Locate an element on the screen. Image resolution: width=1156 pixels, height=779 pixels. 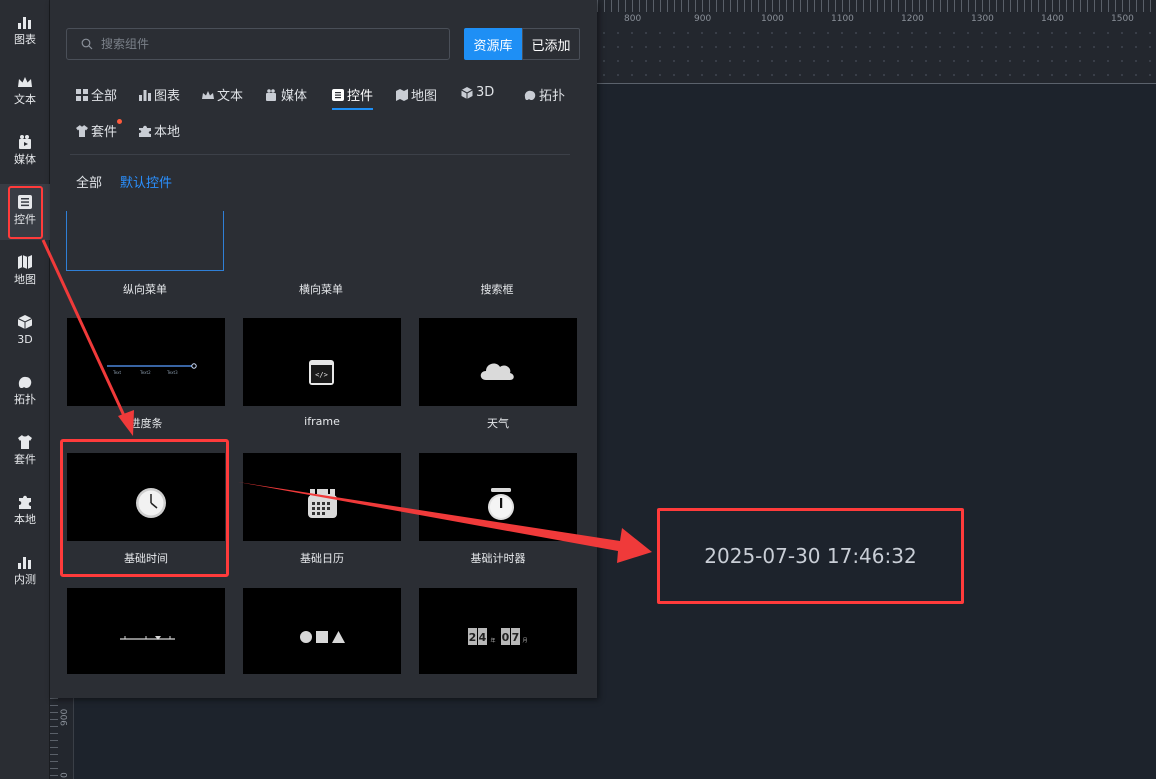
category-suite: 套件 is located at coordinates (99, 129).